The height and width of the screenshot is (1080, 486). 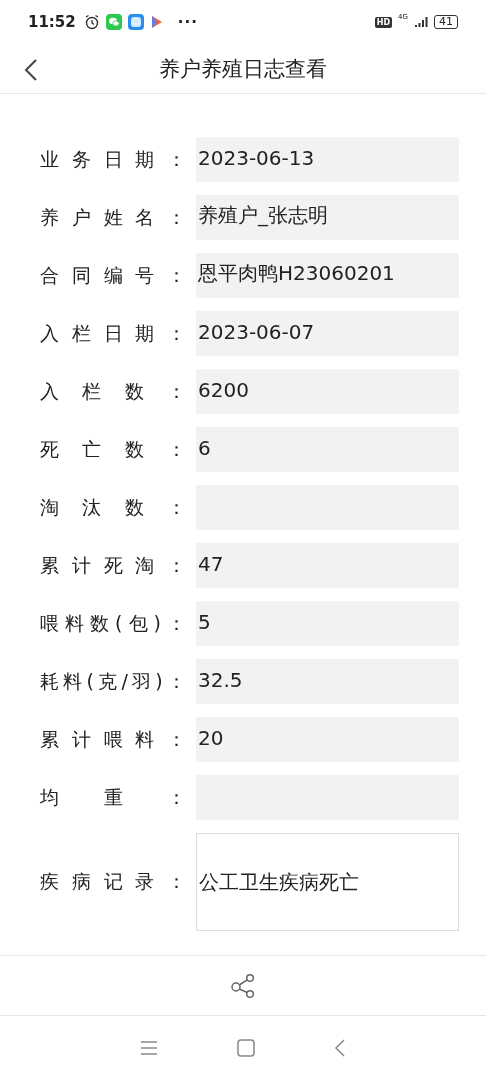 What do you see at coordinates (327, 391) in the screenshot?
I see `input-field: 6200` at bounding box center [327, 391].